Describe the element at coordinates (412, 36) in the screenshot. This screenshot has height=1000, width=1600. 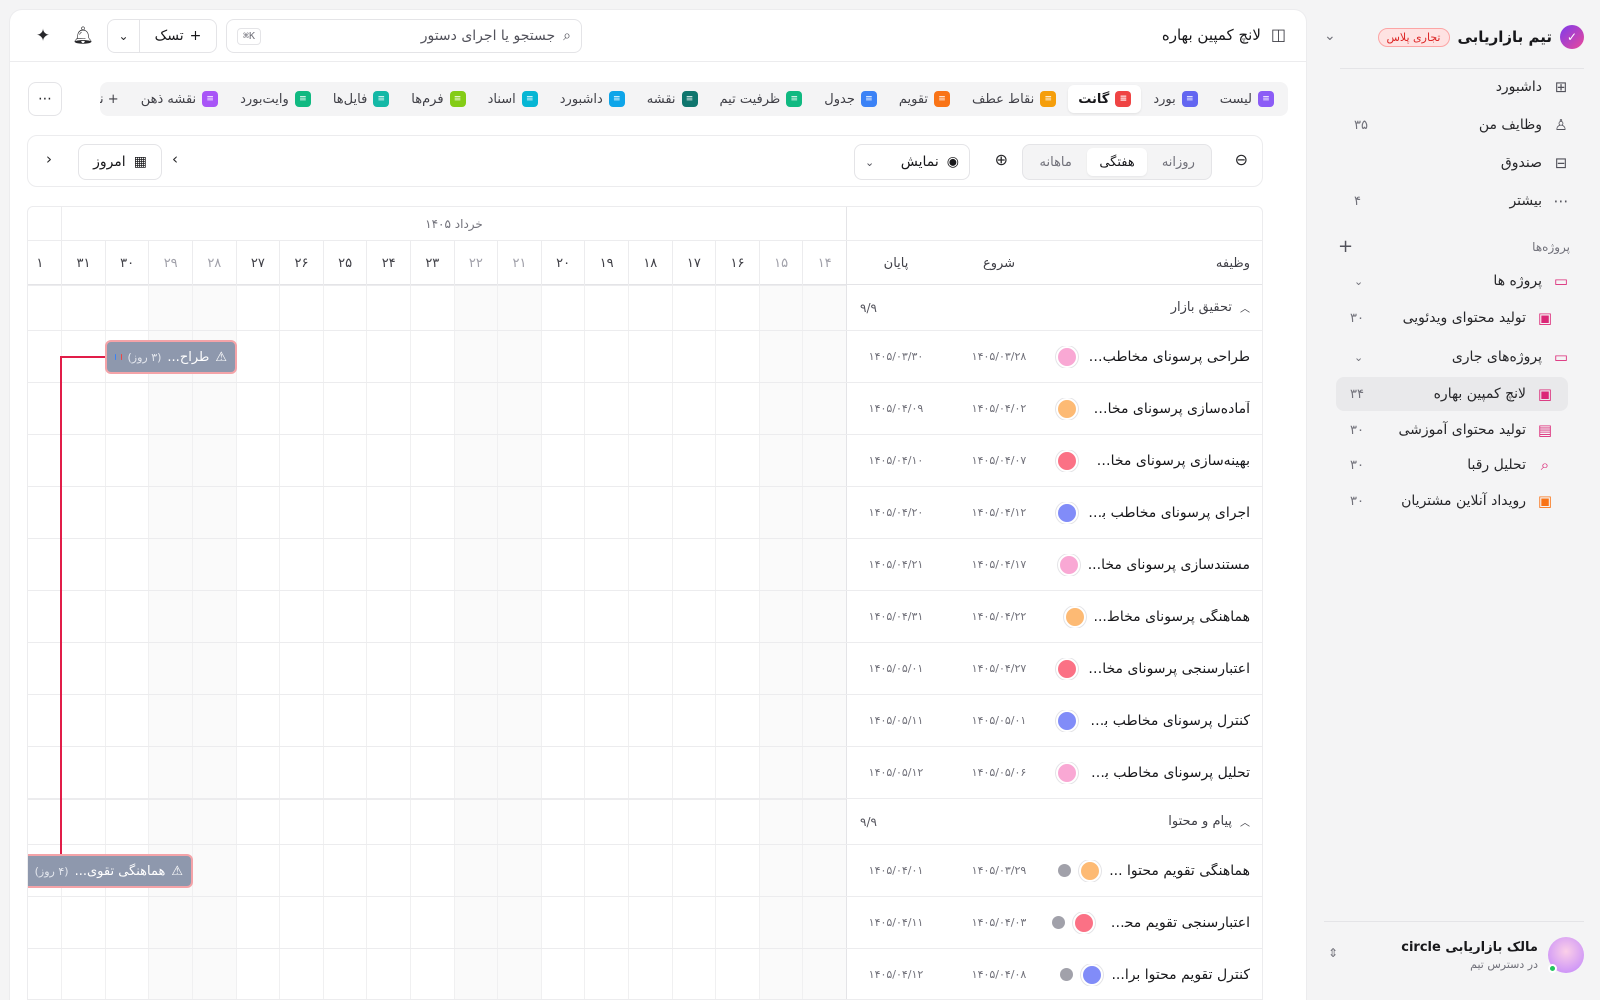
I see `search-input` at that location.